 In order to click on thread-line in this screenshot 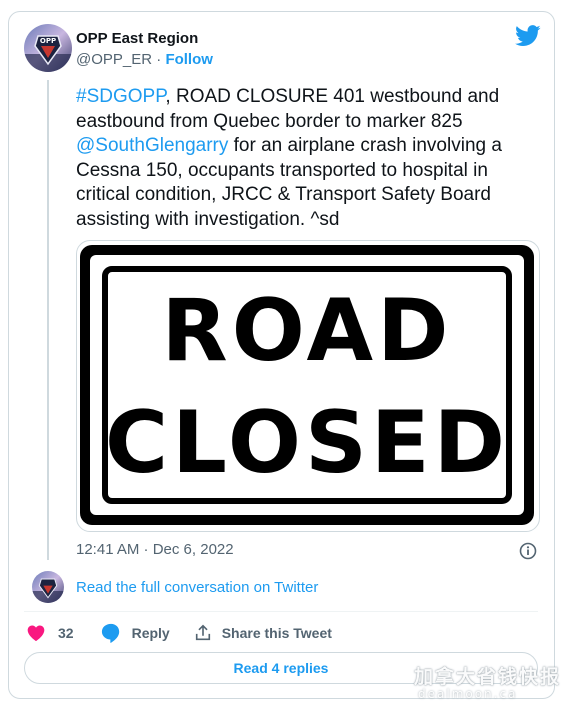, I will do `click(48, 320)`.